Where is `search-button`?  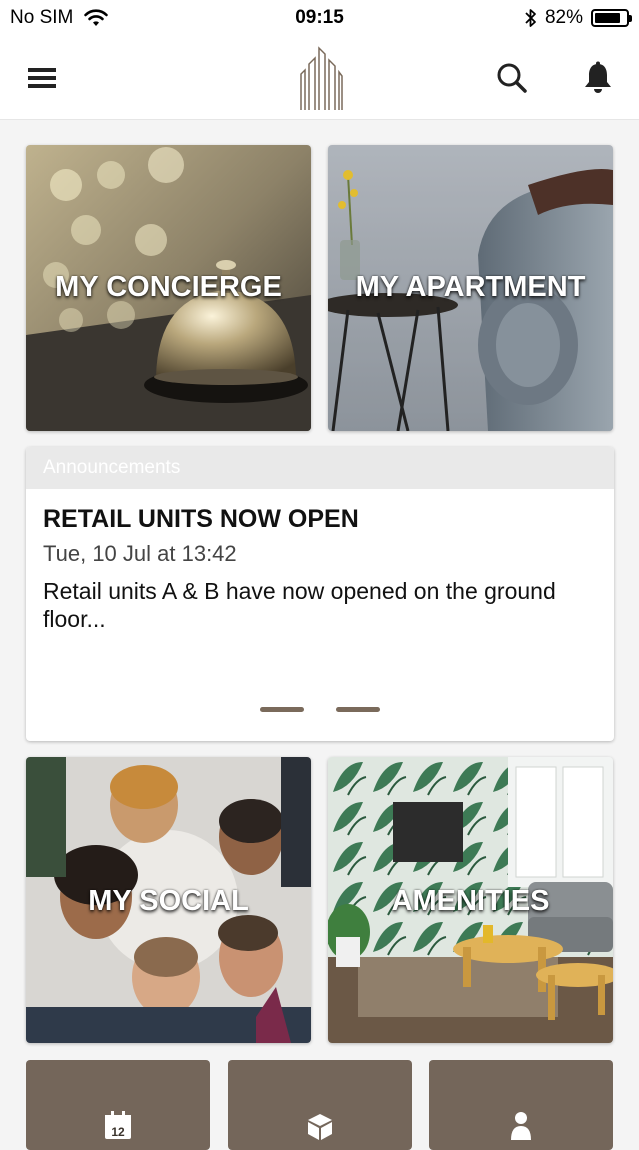 search-button is located at coordinates (512, 78).